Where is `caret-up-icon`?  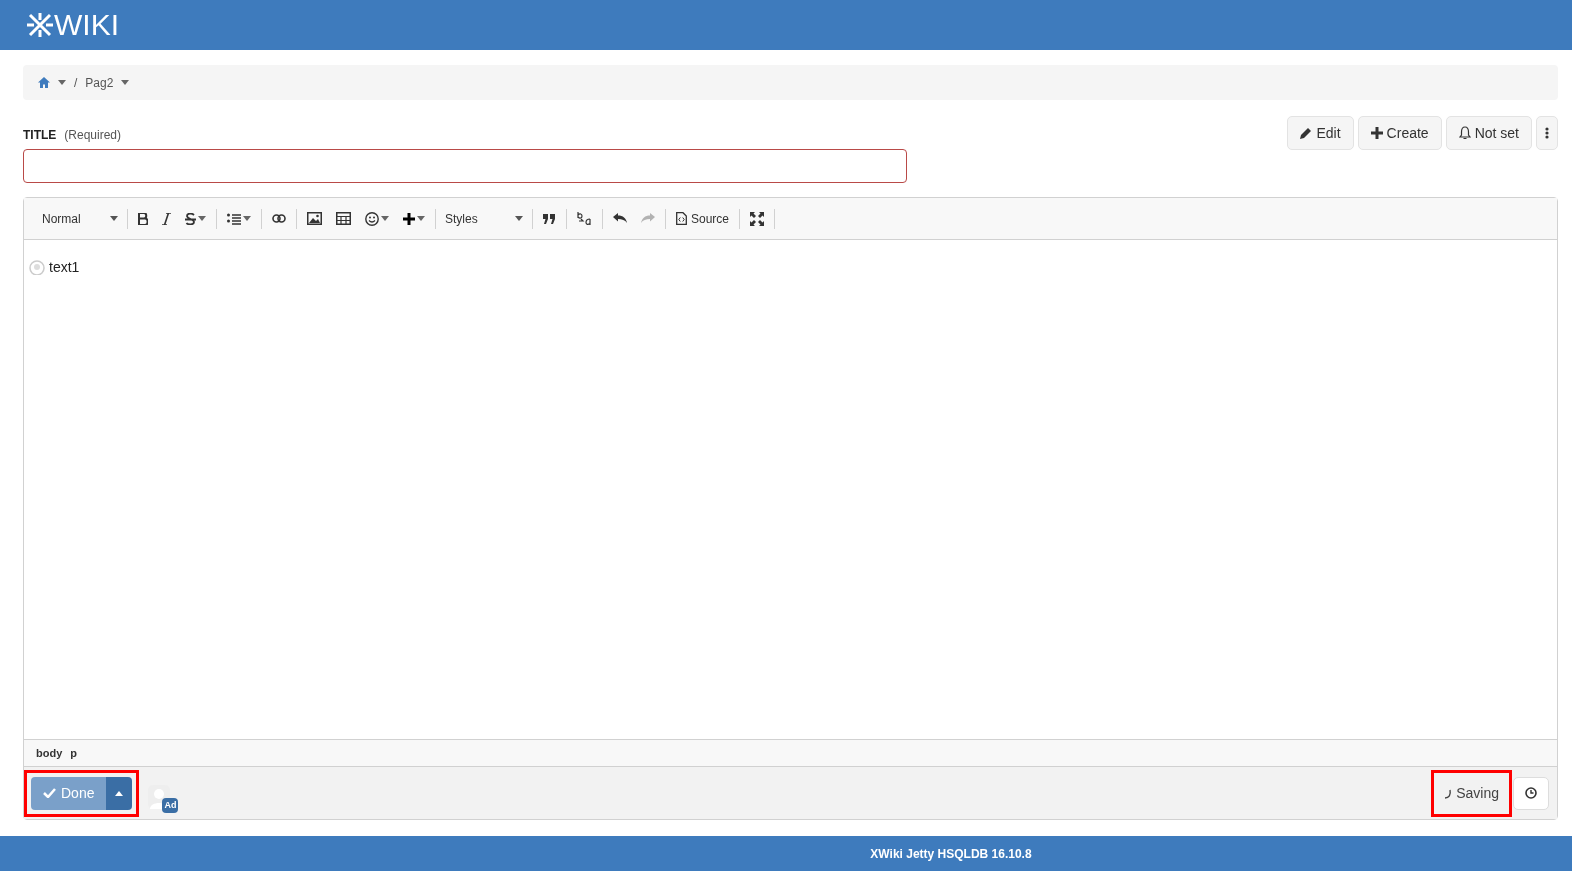
caret-up-icon is located at coordinates (119, 793).